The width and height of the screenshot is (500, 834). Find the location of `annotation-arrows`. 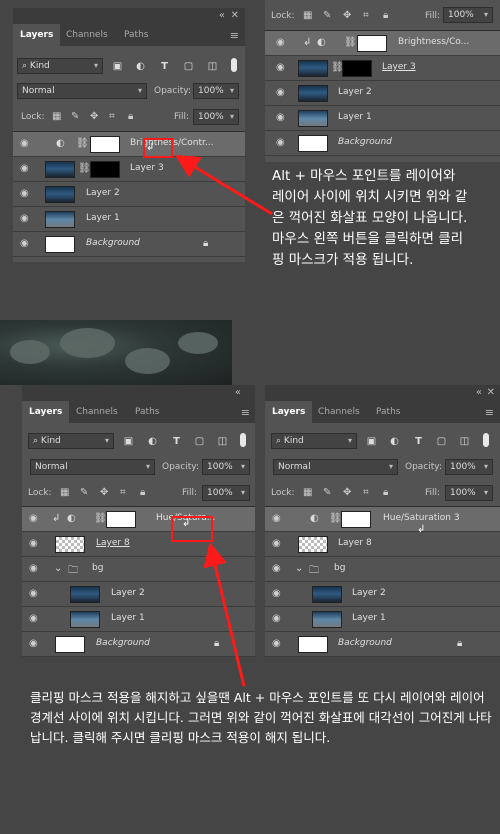

annotation-arrows is located at coordinates (223, 420).